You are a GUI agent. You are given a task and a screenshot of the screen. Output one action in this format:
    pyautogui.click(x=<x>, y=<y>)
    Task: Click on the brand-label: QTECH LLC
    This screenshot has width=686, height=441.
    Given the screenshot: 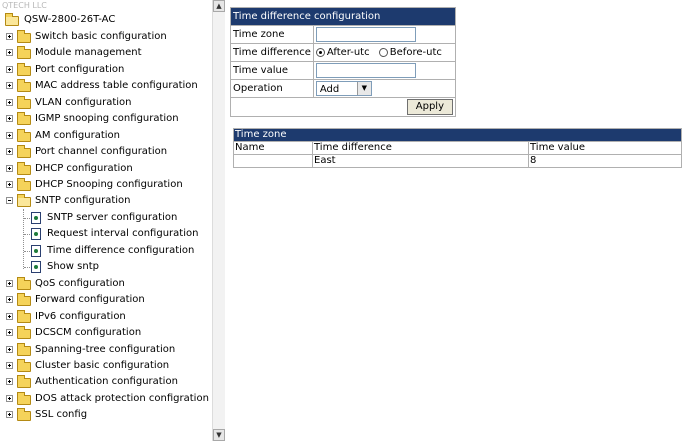 What is the action you would take?
    pyautogui.click(x=24, y=5)
    